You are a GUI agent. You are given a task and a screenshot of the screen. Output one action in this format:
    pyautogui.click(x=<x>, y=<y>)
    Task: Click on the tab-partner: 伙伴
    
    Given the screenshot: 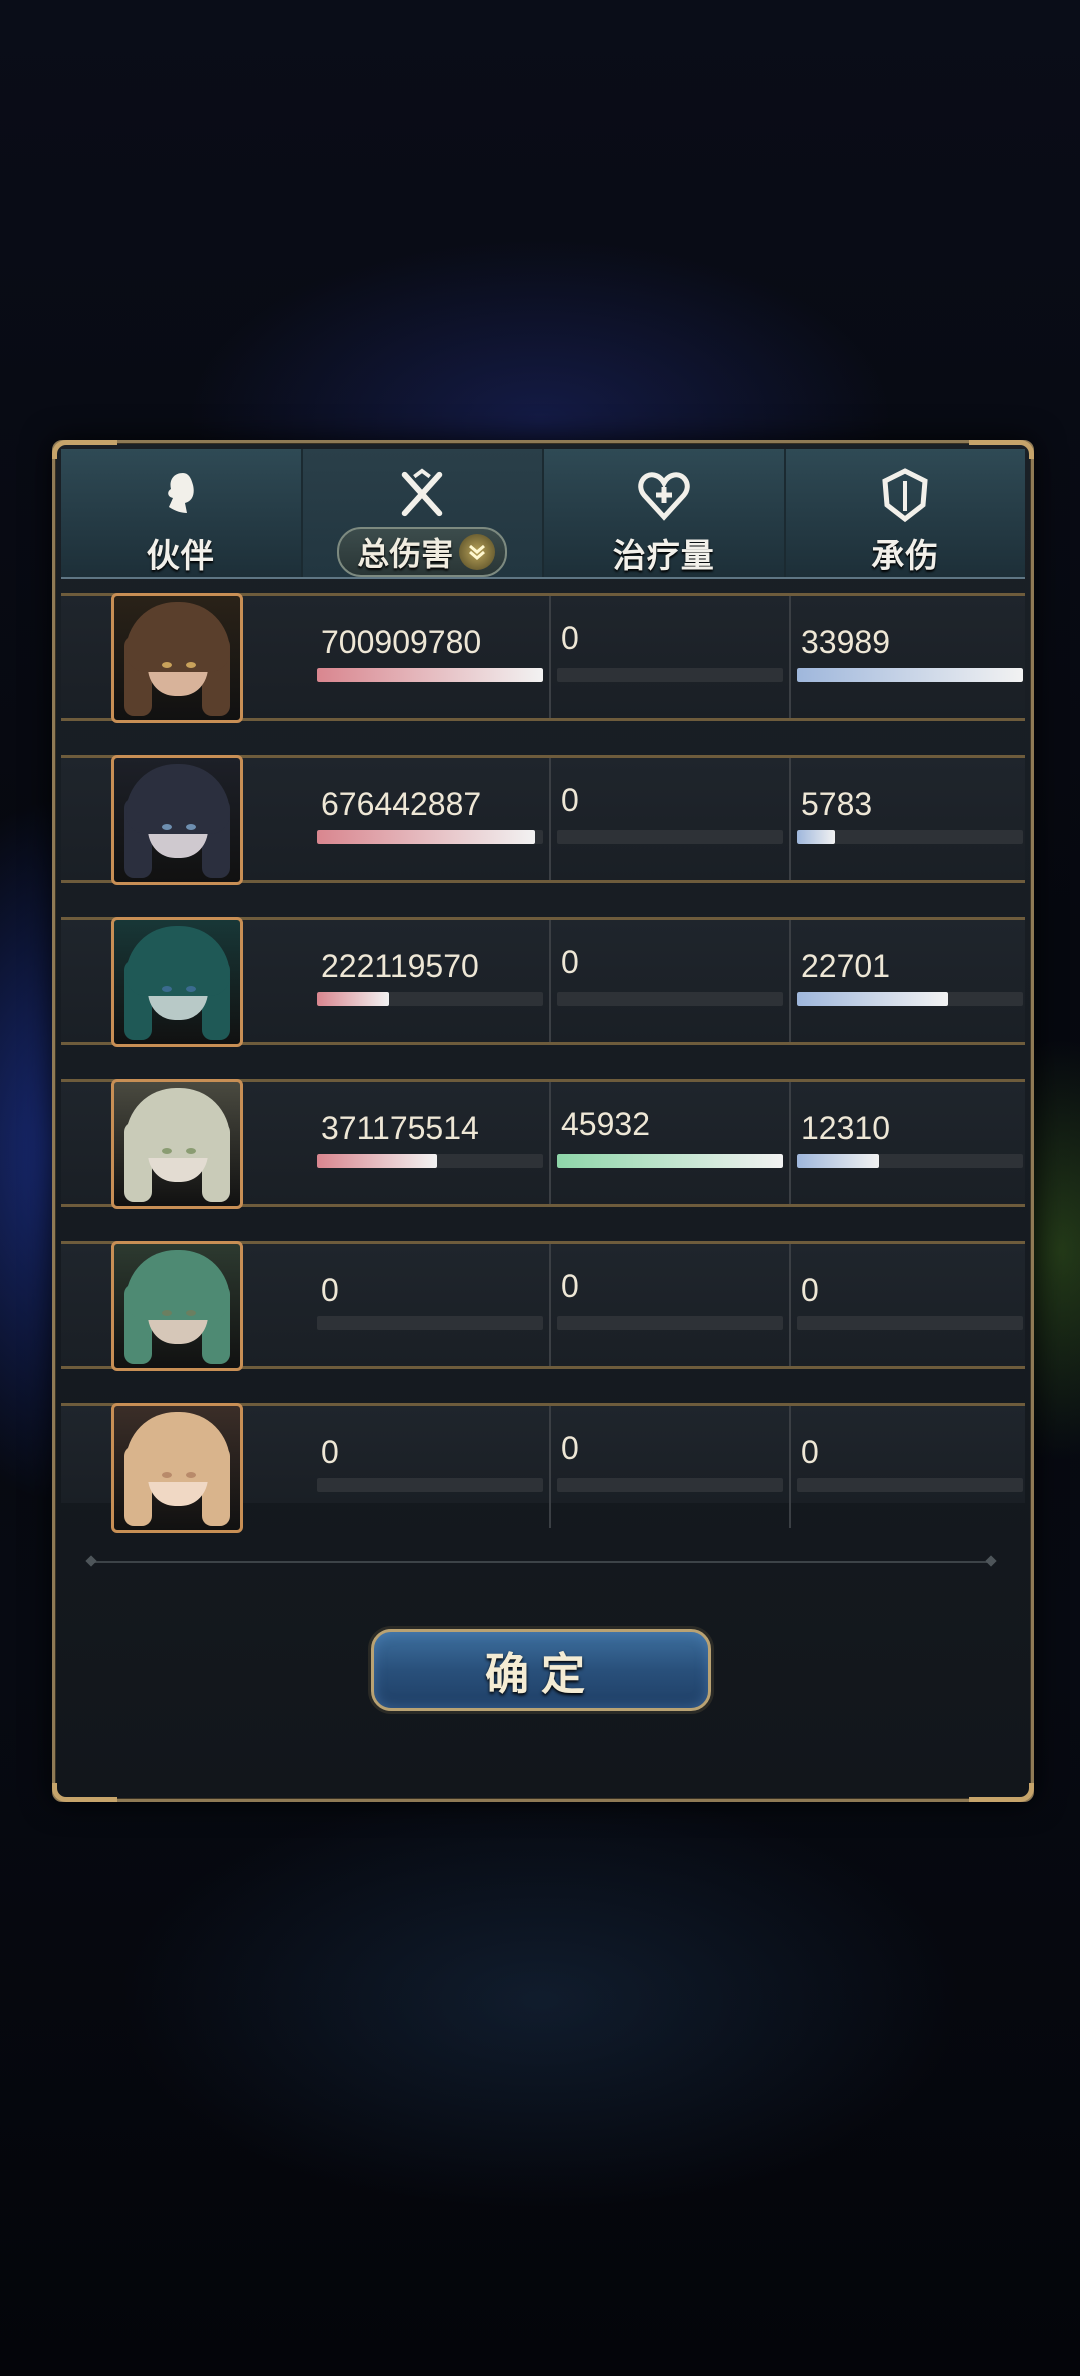 What is the action you would take?
    pyautogui.click(x=182, y=513)
    